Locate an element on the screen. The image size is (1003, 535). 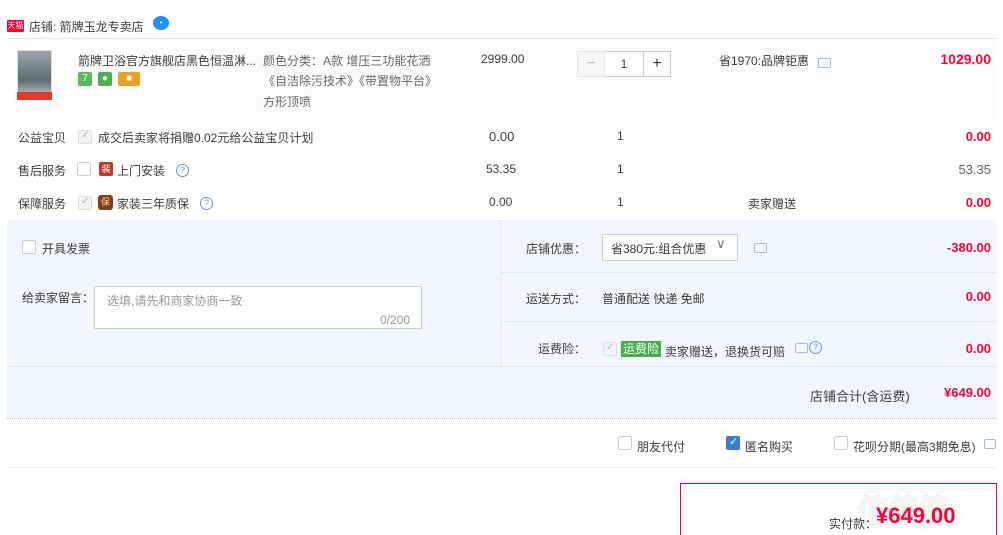
charity-total: 0.00 is located at coordinates (978, 136).